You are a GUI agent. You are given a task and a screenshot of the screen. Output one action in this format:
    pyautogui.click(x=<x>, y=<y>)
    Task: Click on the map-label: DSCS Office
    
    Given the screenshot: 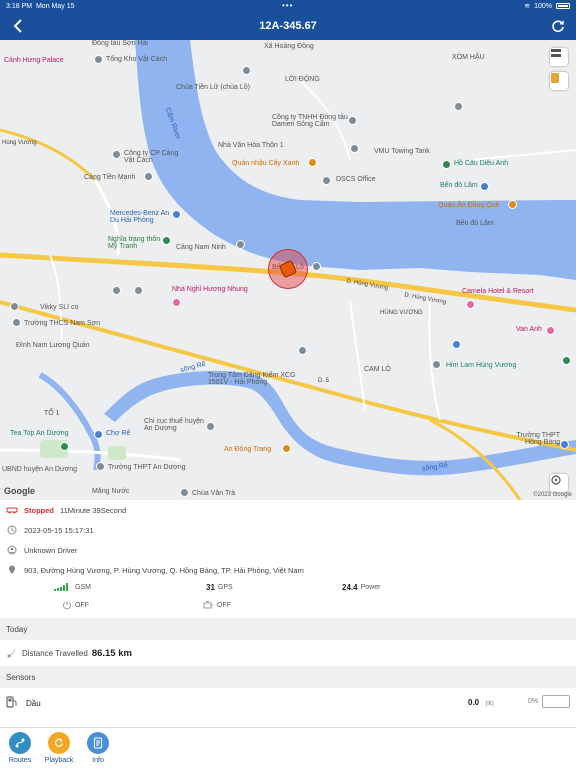 What is the action you would take?
    pyautogui.click(x=356, y=179)
    